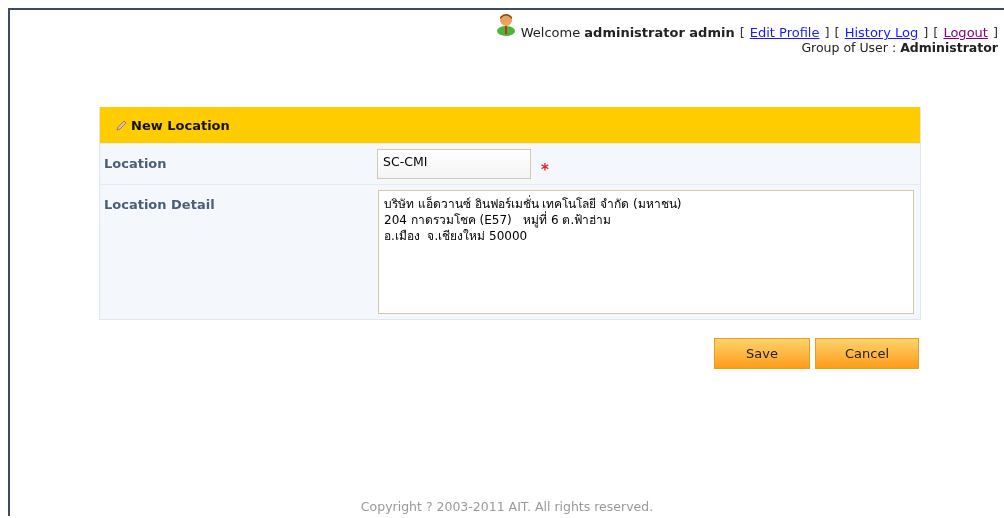 This screenshot has width=1004, height=518. I want to click on pencil-icon, so click(122, 125).